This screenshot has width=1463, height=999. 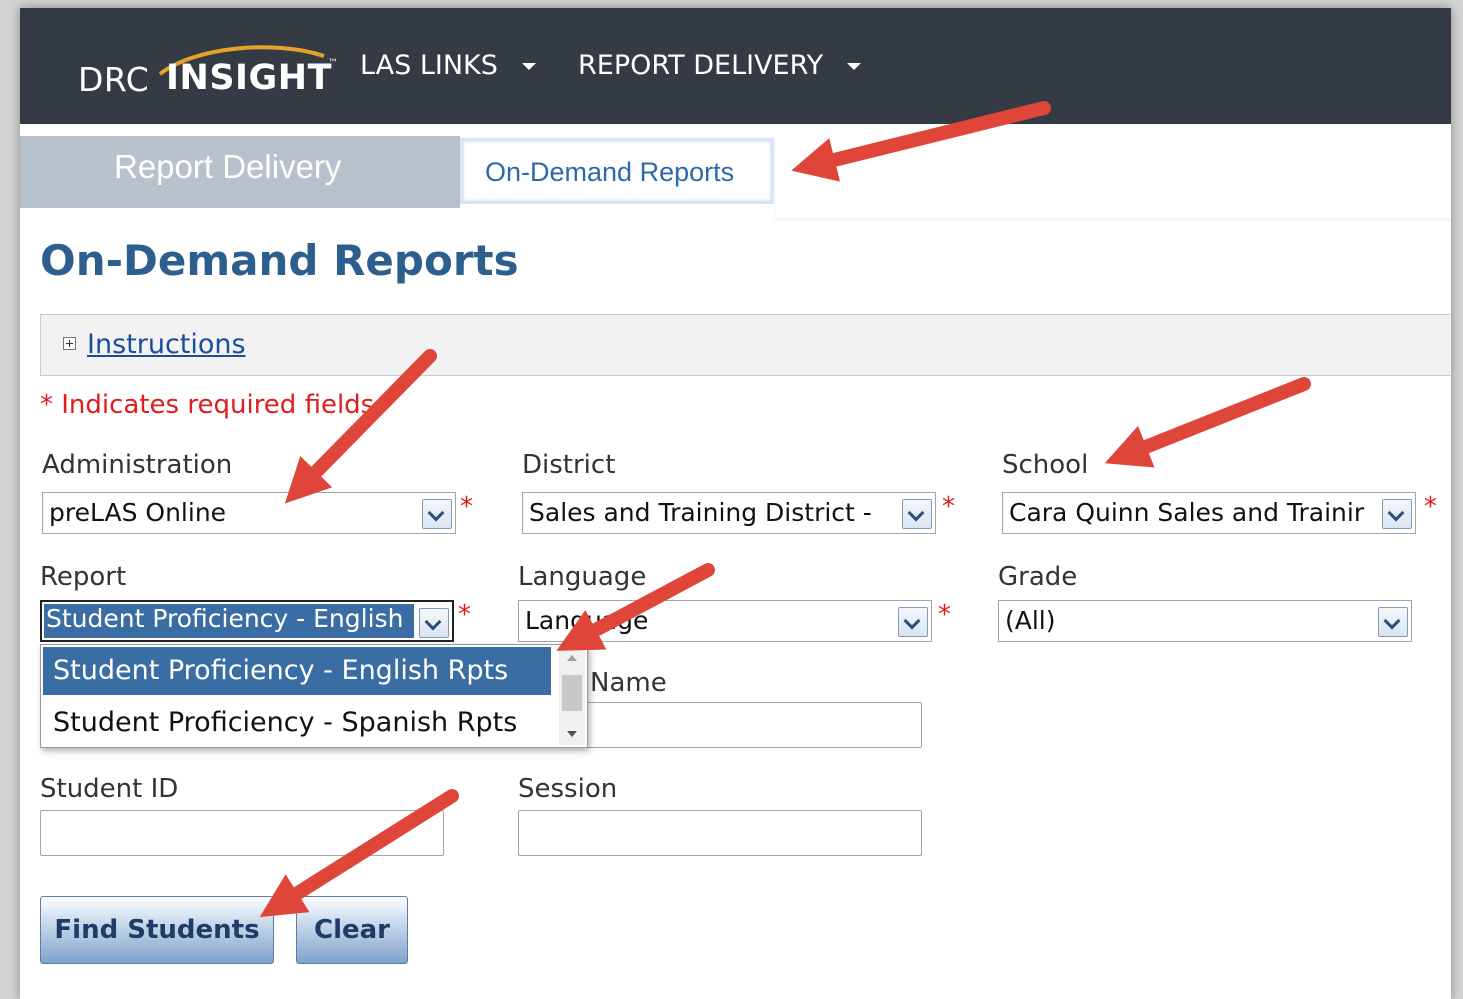 What do you see at coordinates (333, 63) in the screenshot?
I see `logo-trademark: ™` at bounding box center [333, 63].